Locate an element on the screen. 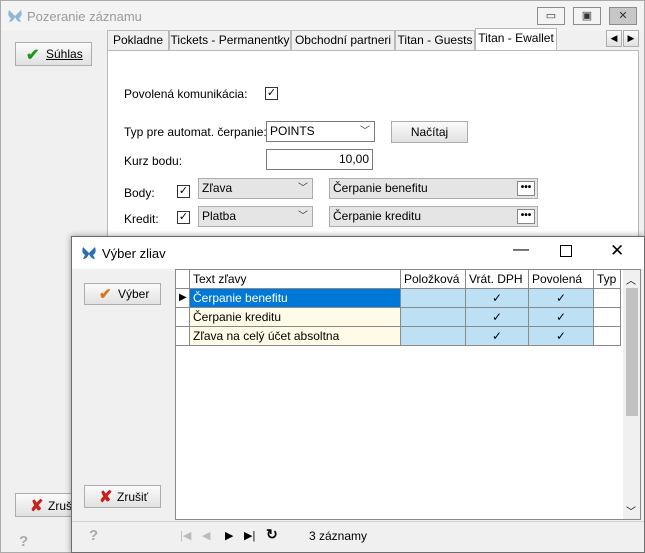 Image resolution: width=645 pixels, height=553 pixels. ok-label: Súhlas is located at coordinates (64, 54).